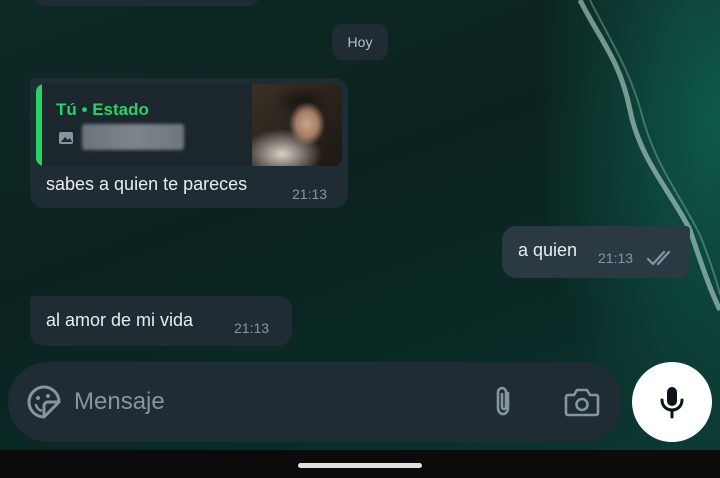 This screenshot has width=720, height=478. I want to click on home-gesture-handle, so click(360, 465).